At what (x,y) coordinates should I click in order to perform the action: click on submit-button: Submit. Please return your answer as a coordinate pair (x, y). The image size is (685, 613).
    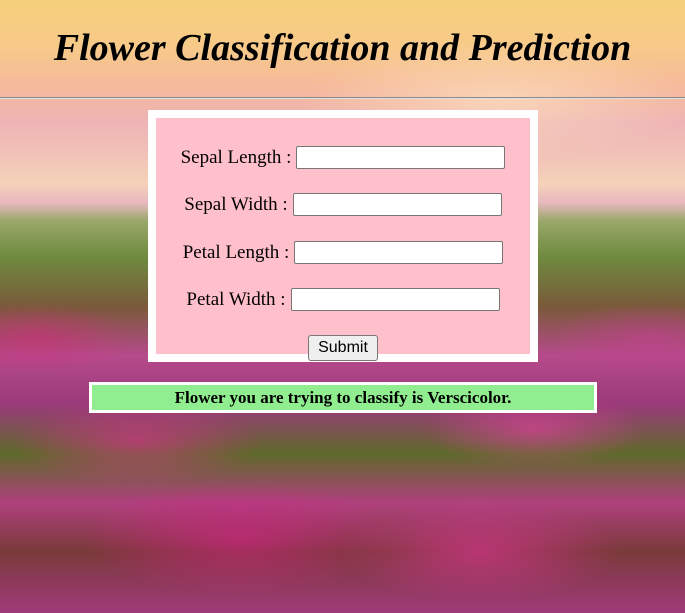
    Looking at the image, I should click on (343, 348).